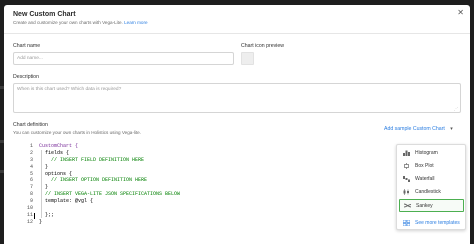 The width and height of the screenshot is (474, 244). I want to click on dropdown-item-label: Histogram, so click(426, 153).